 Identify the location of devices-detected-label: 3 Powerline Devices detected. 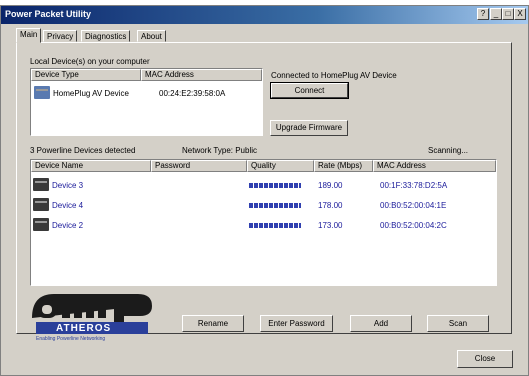
(83, 150).